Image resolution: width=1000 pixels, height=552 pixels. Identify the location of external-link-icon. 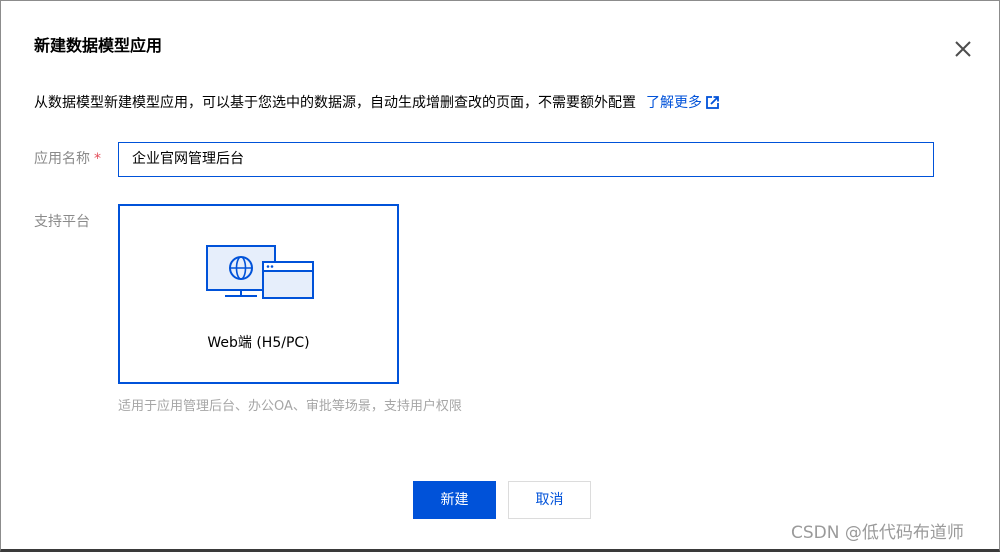
(712, 102).